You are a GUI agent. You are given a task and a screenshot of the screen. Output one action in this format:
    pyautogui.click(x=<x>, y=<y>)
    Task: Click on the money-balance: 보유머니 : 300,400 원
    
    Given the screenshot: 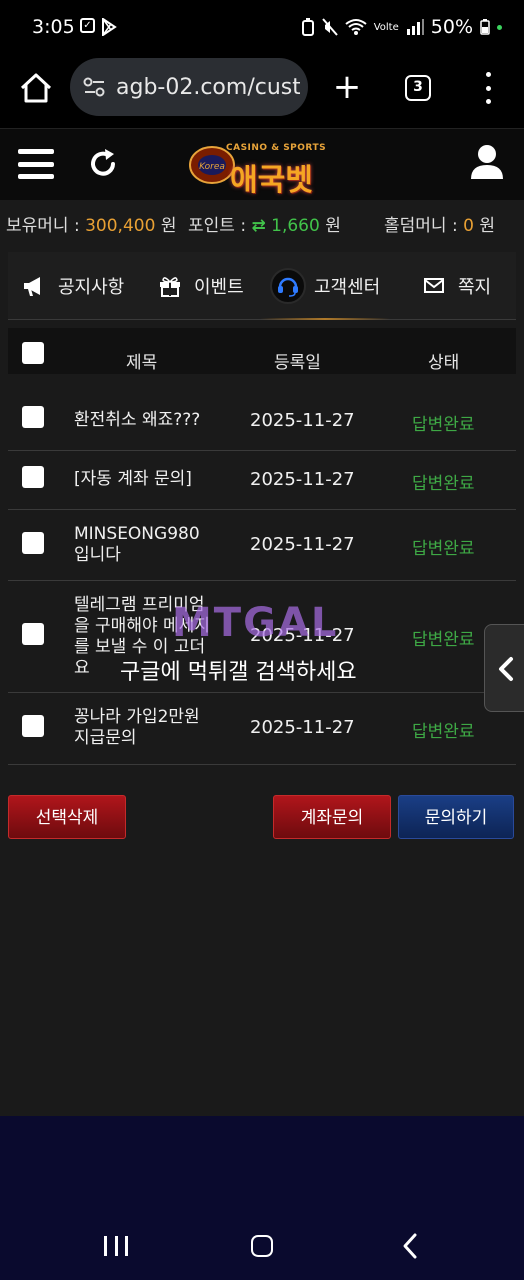 What is the action you would take?
    pyautogui.click(x=91, y=223)
    